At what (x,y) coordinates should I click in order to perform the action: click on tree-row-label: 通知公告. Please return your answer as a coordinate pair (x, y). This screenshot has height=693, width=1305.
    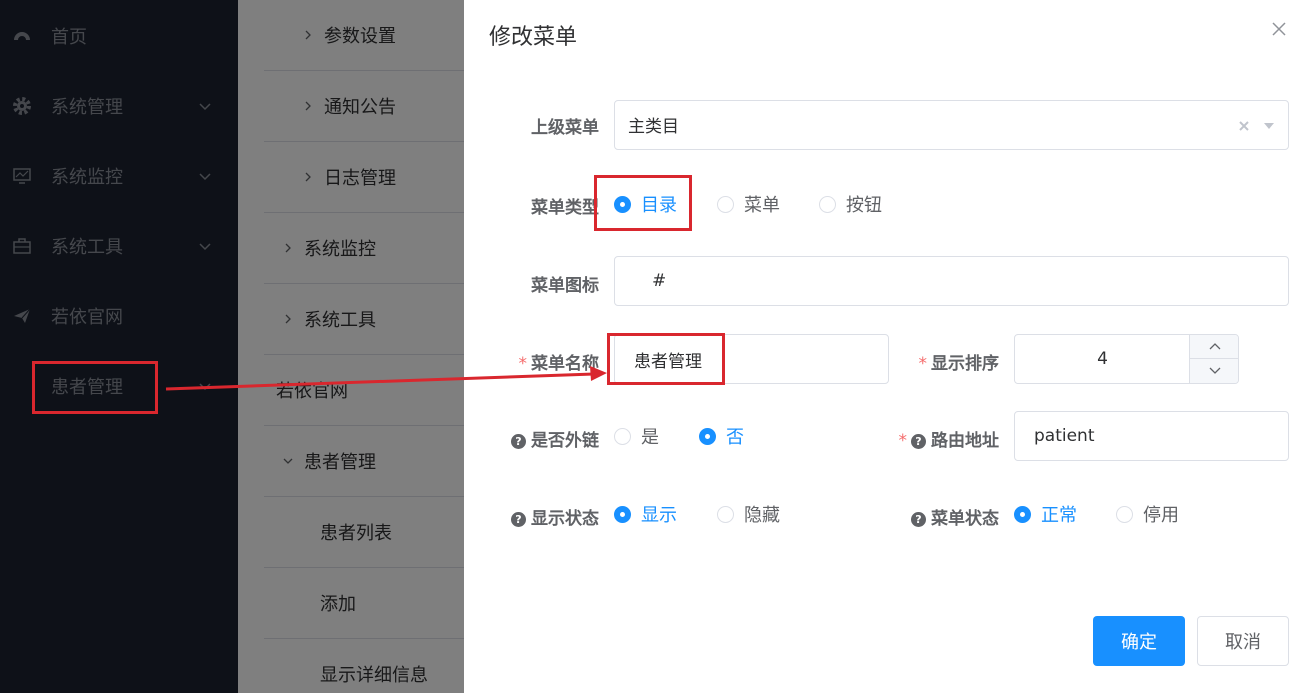
    Looking at the image, I should click on (360, 107).